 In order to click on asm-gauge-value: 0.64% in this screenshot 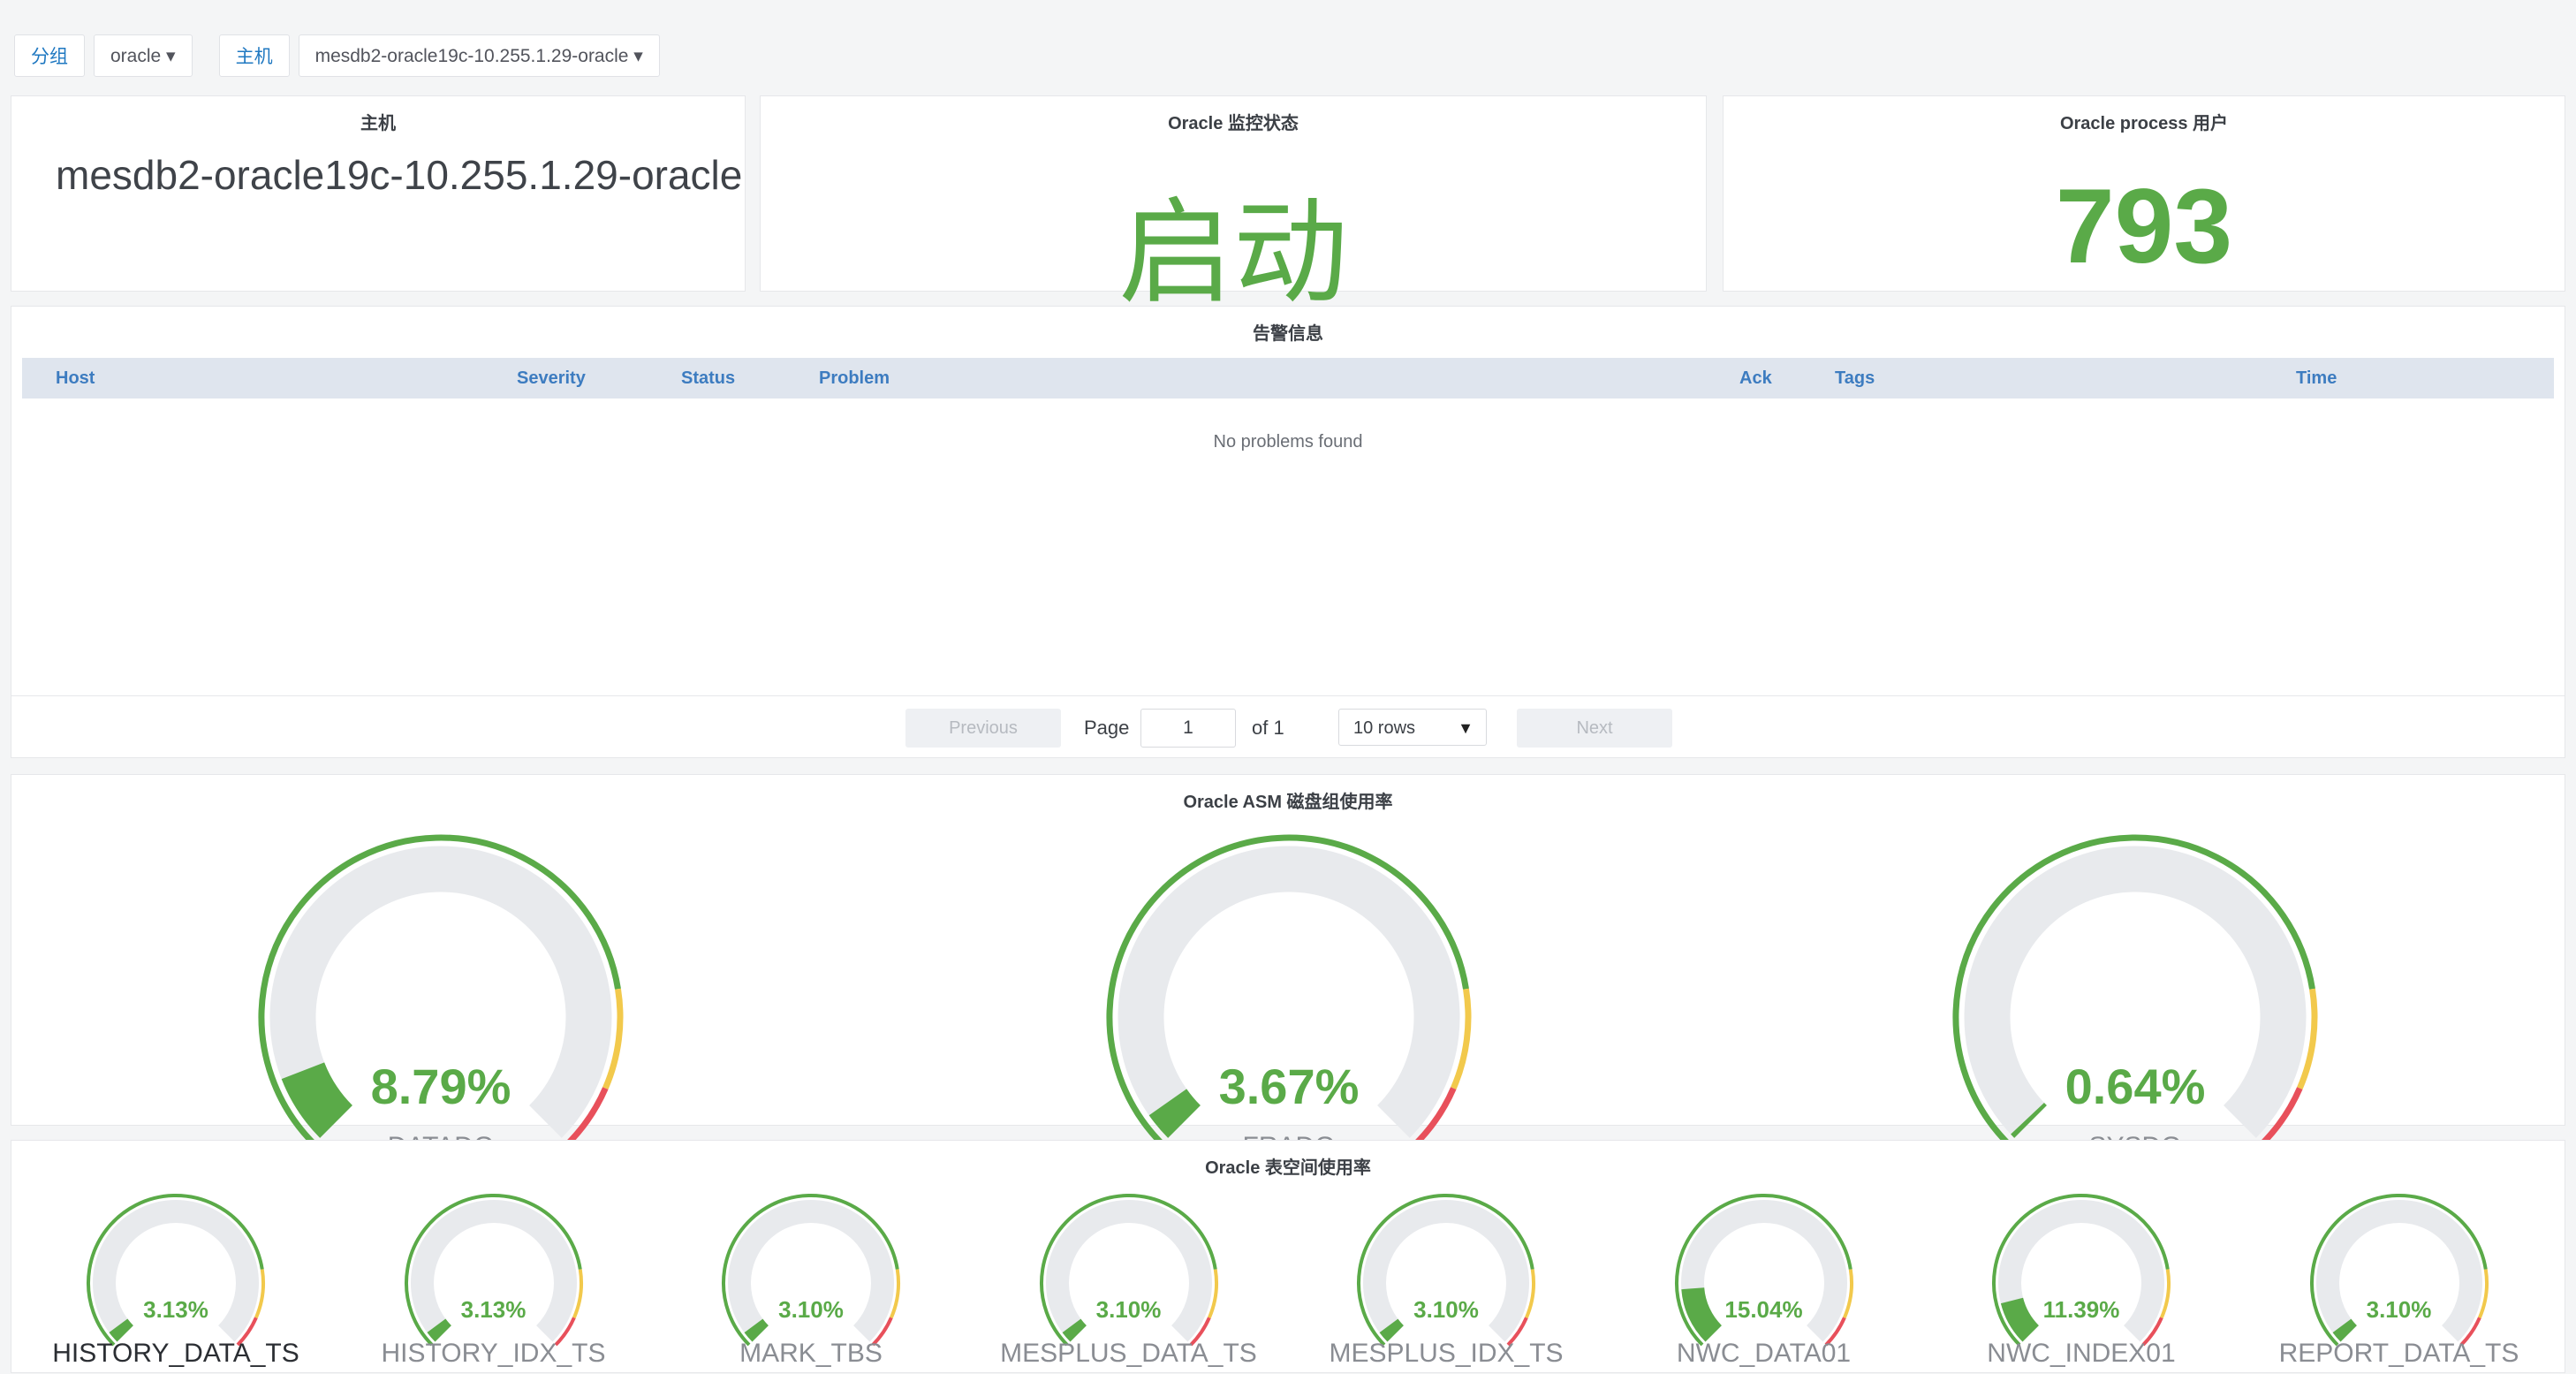, I will do `click(2136, 1086)`.